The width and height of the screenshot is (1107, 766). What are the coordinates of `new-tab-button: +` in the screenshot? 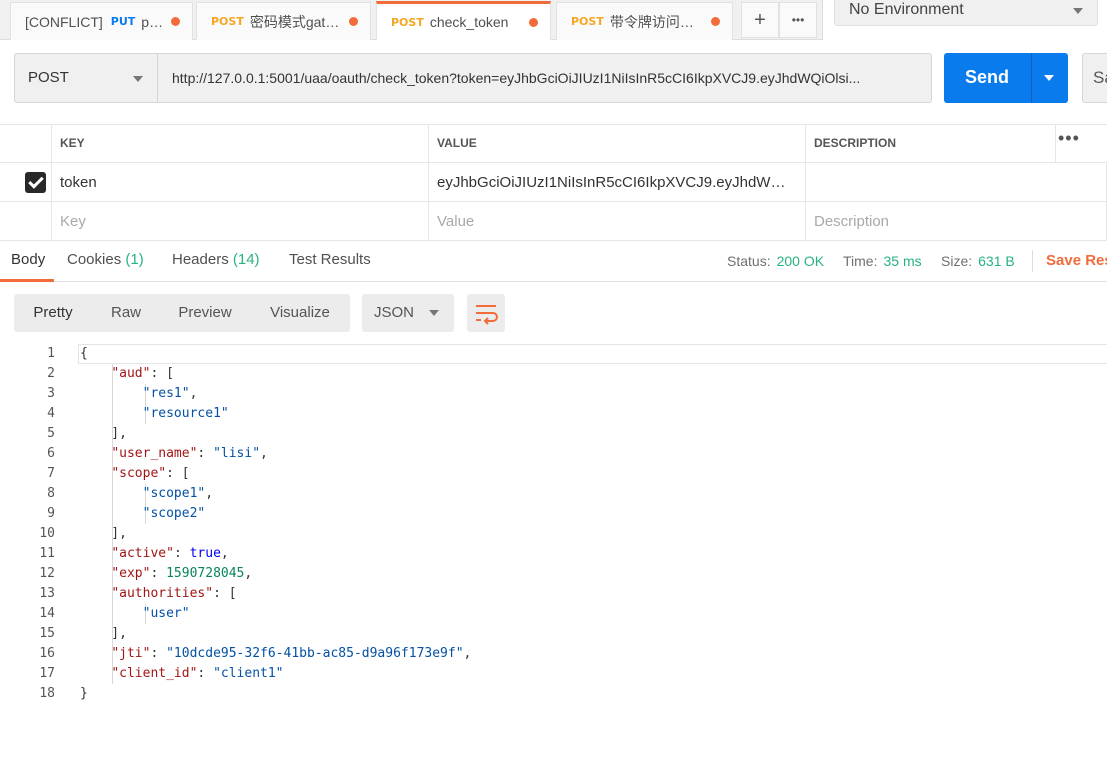 It's located at (760, 20).